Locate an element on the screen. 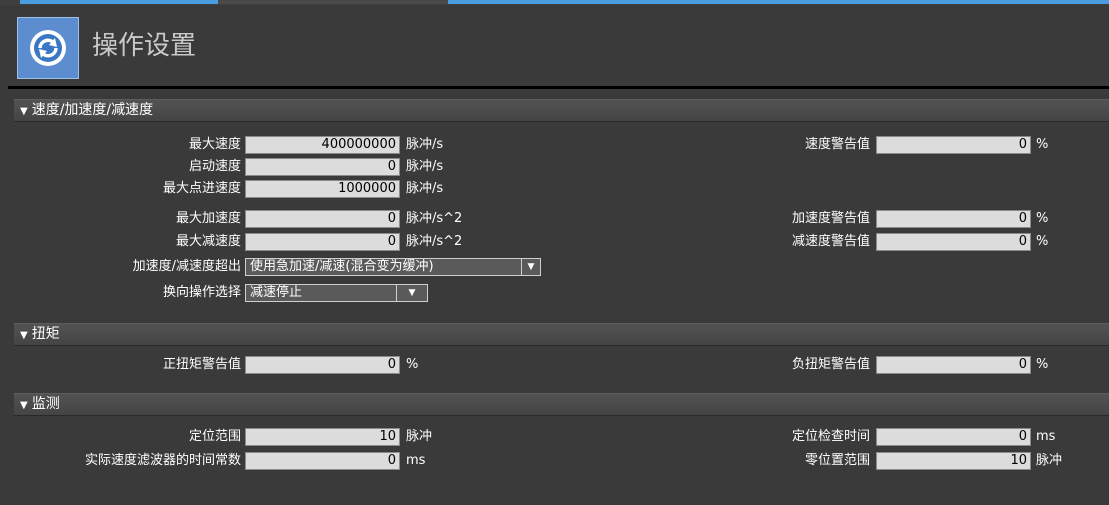 This screenshot has width=1109, height=505. max-jog-speed-label: 最大点进速度 is located at coordinates (201, 188).